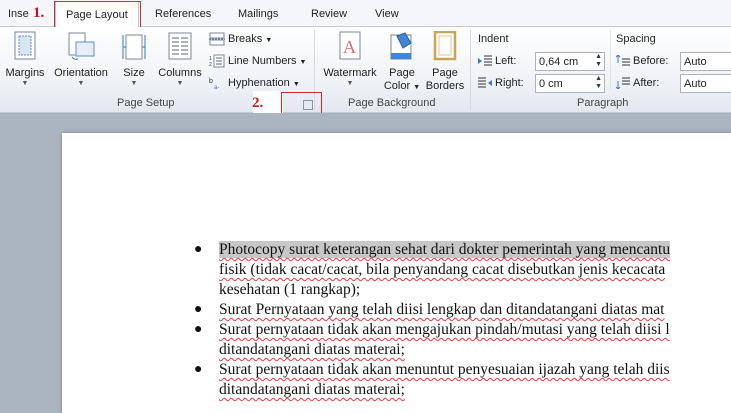  Describe the element at coordinates (501, 83) in the screenshot. I see `indent-right-label: Right:` at that location.